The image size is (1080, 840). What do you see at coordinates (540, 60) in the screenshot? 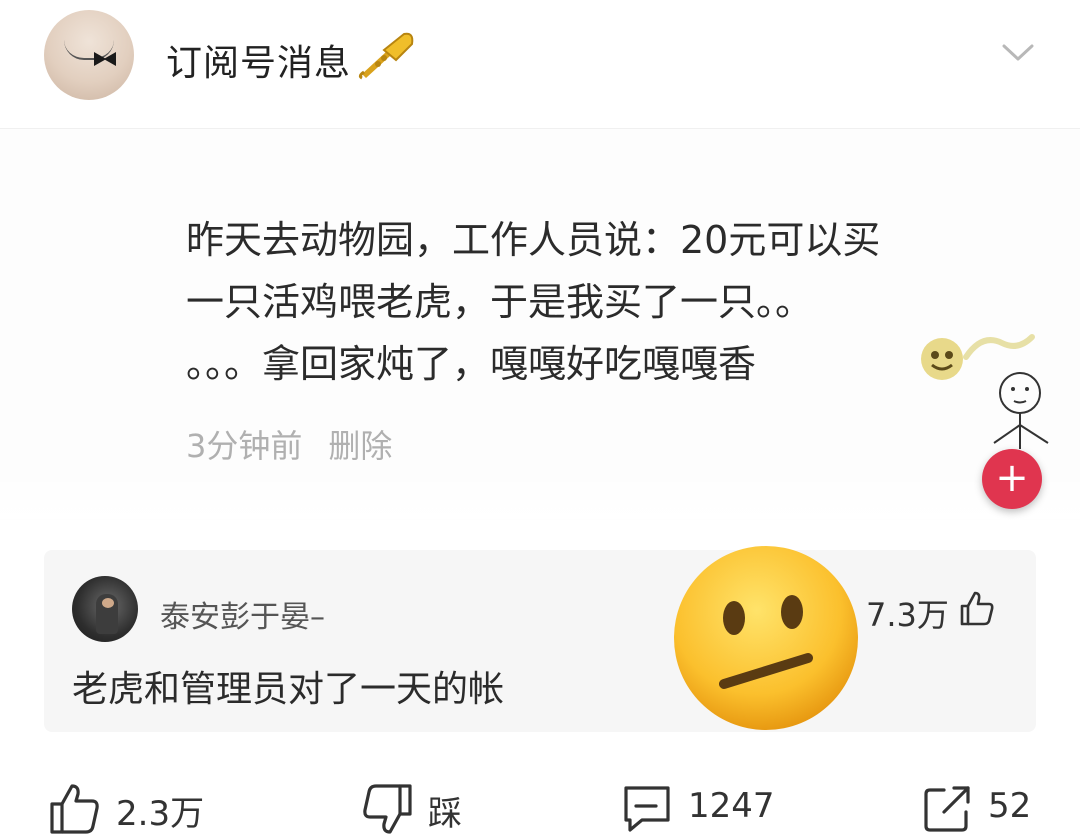
I see `subscription-header: 订阅号消息` at bounding box center [540, 60].